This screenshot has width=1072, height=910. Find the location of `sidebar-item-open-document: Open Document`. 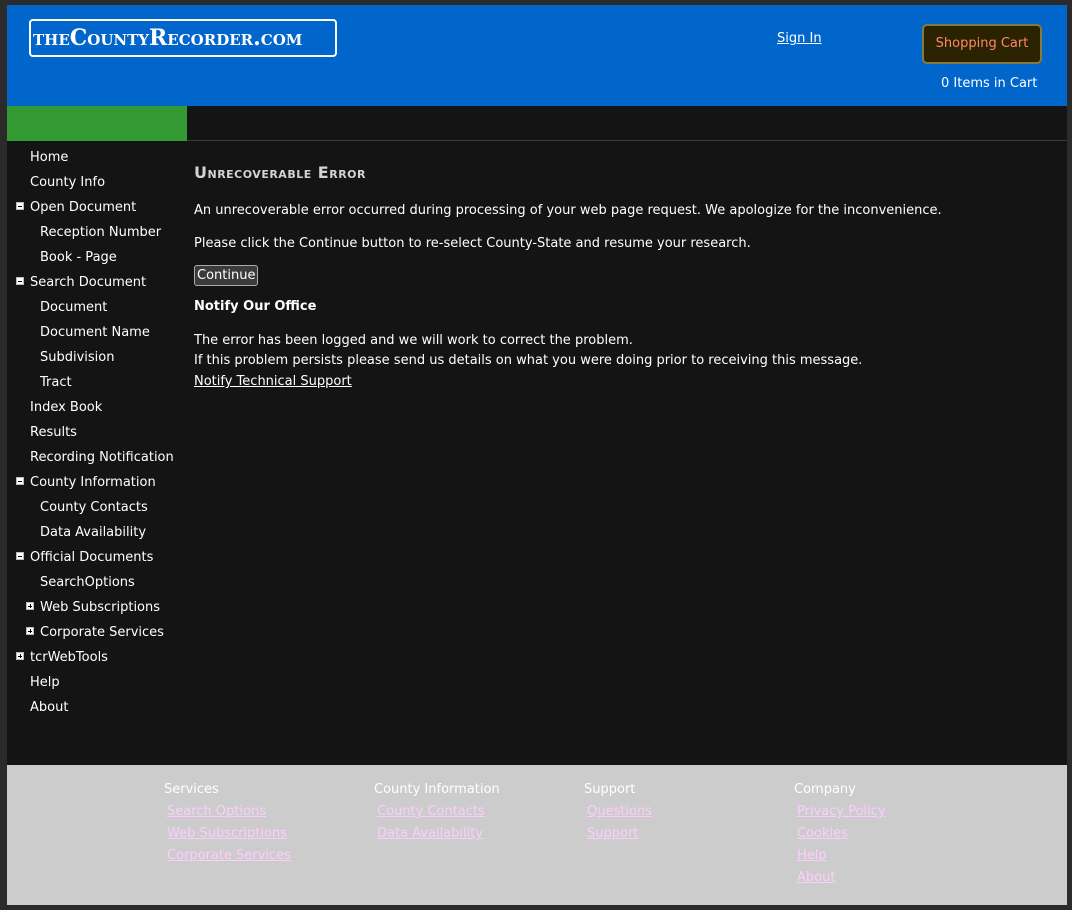

sidebar-item-open-document: Open Document is located at coordinates (83, 208).